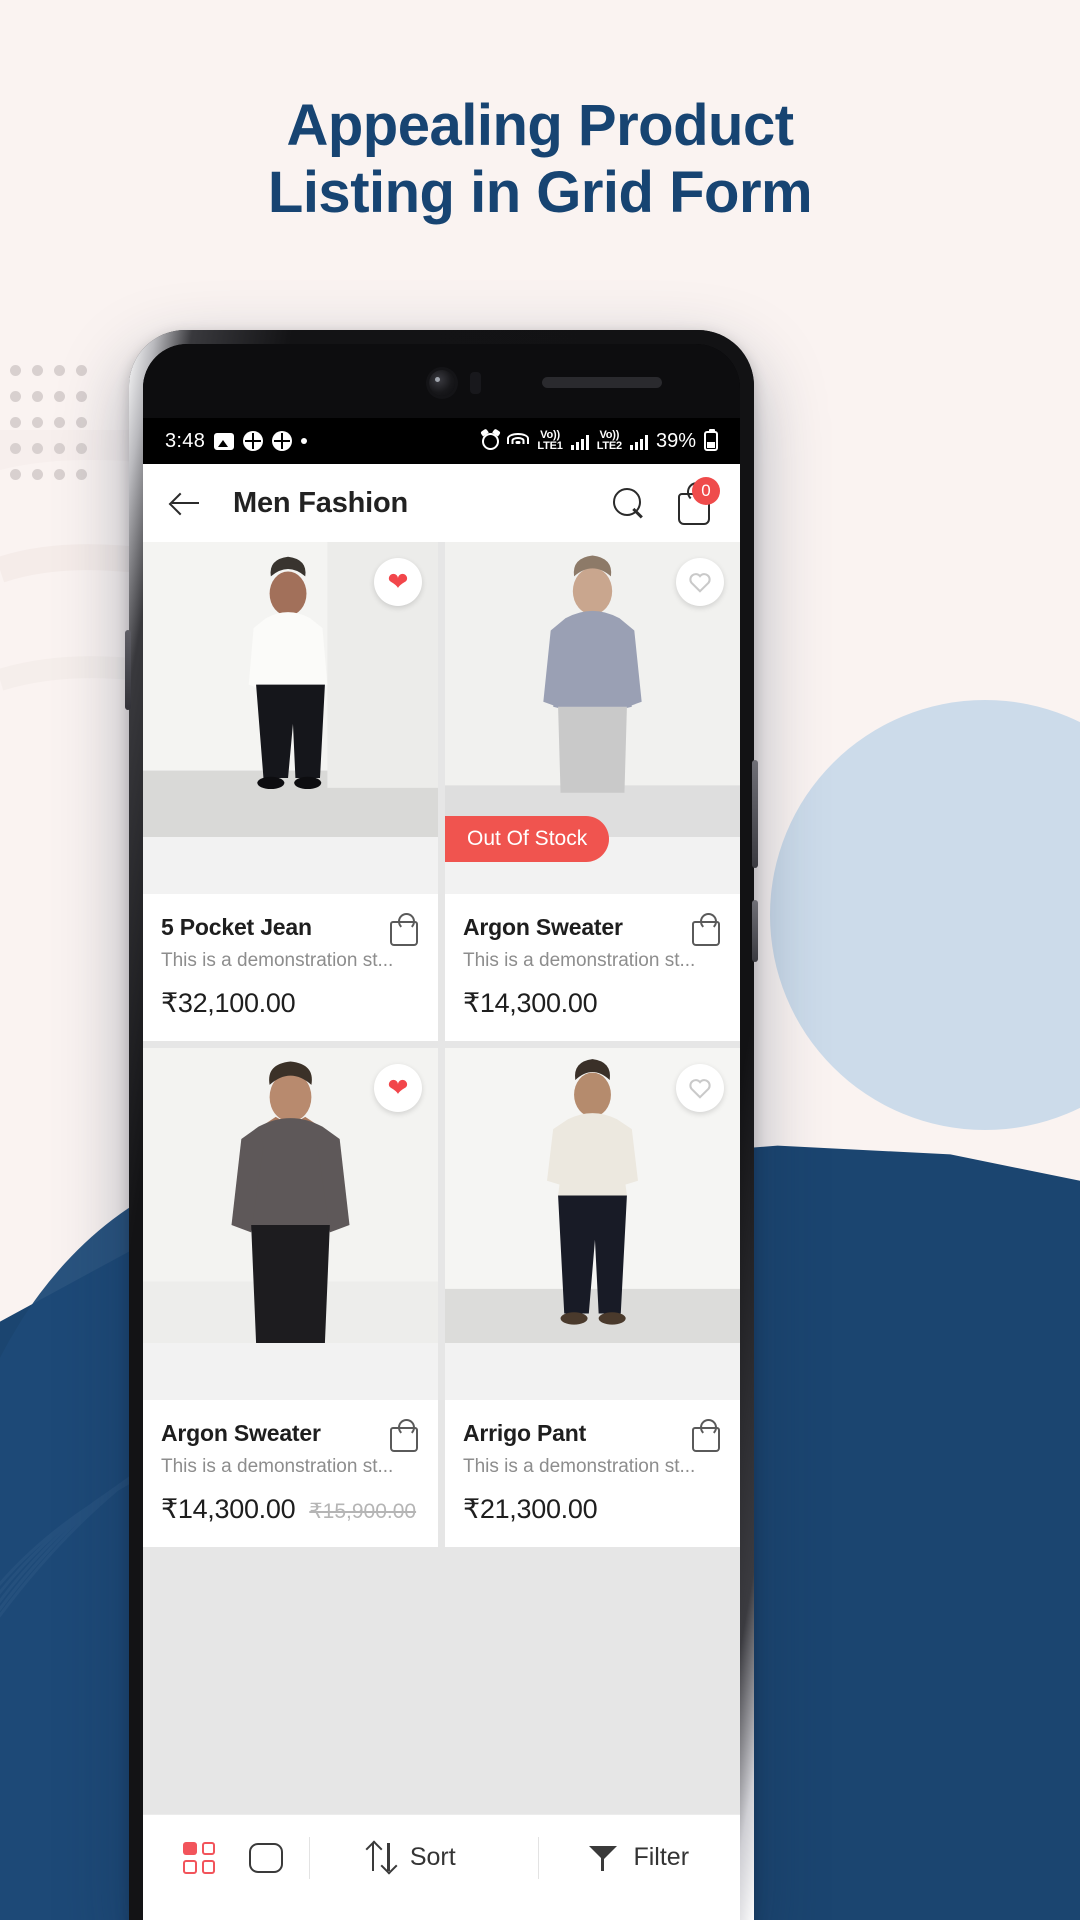 The width and height of the screenshot is (1080, 1920). I want to click on product-name: 5 Pocket Jean, so click(236, 927).